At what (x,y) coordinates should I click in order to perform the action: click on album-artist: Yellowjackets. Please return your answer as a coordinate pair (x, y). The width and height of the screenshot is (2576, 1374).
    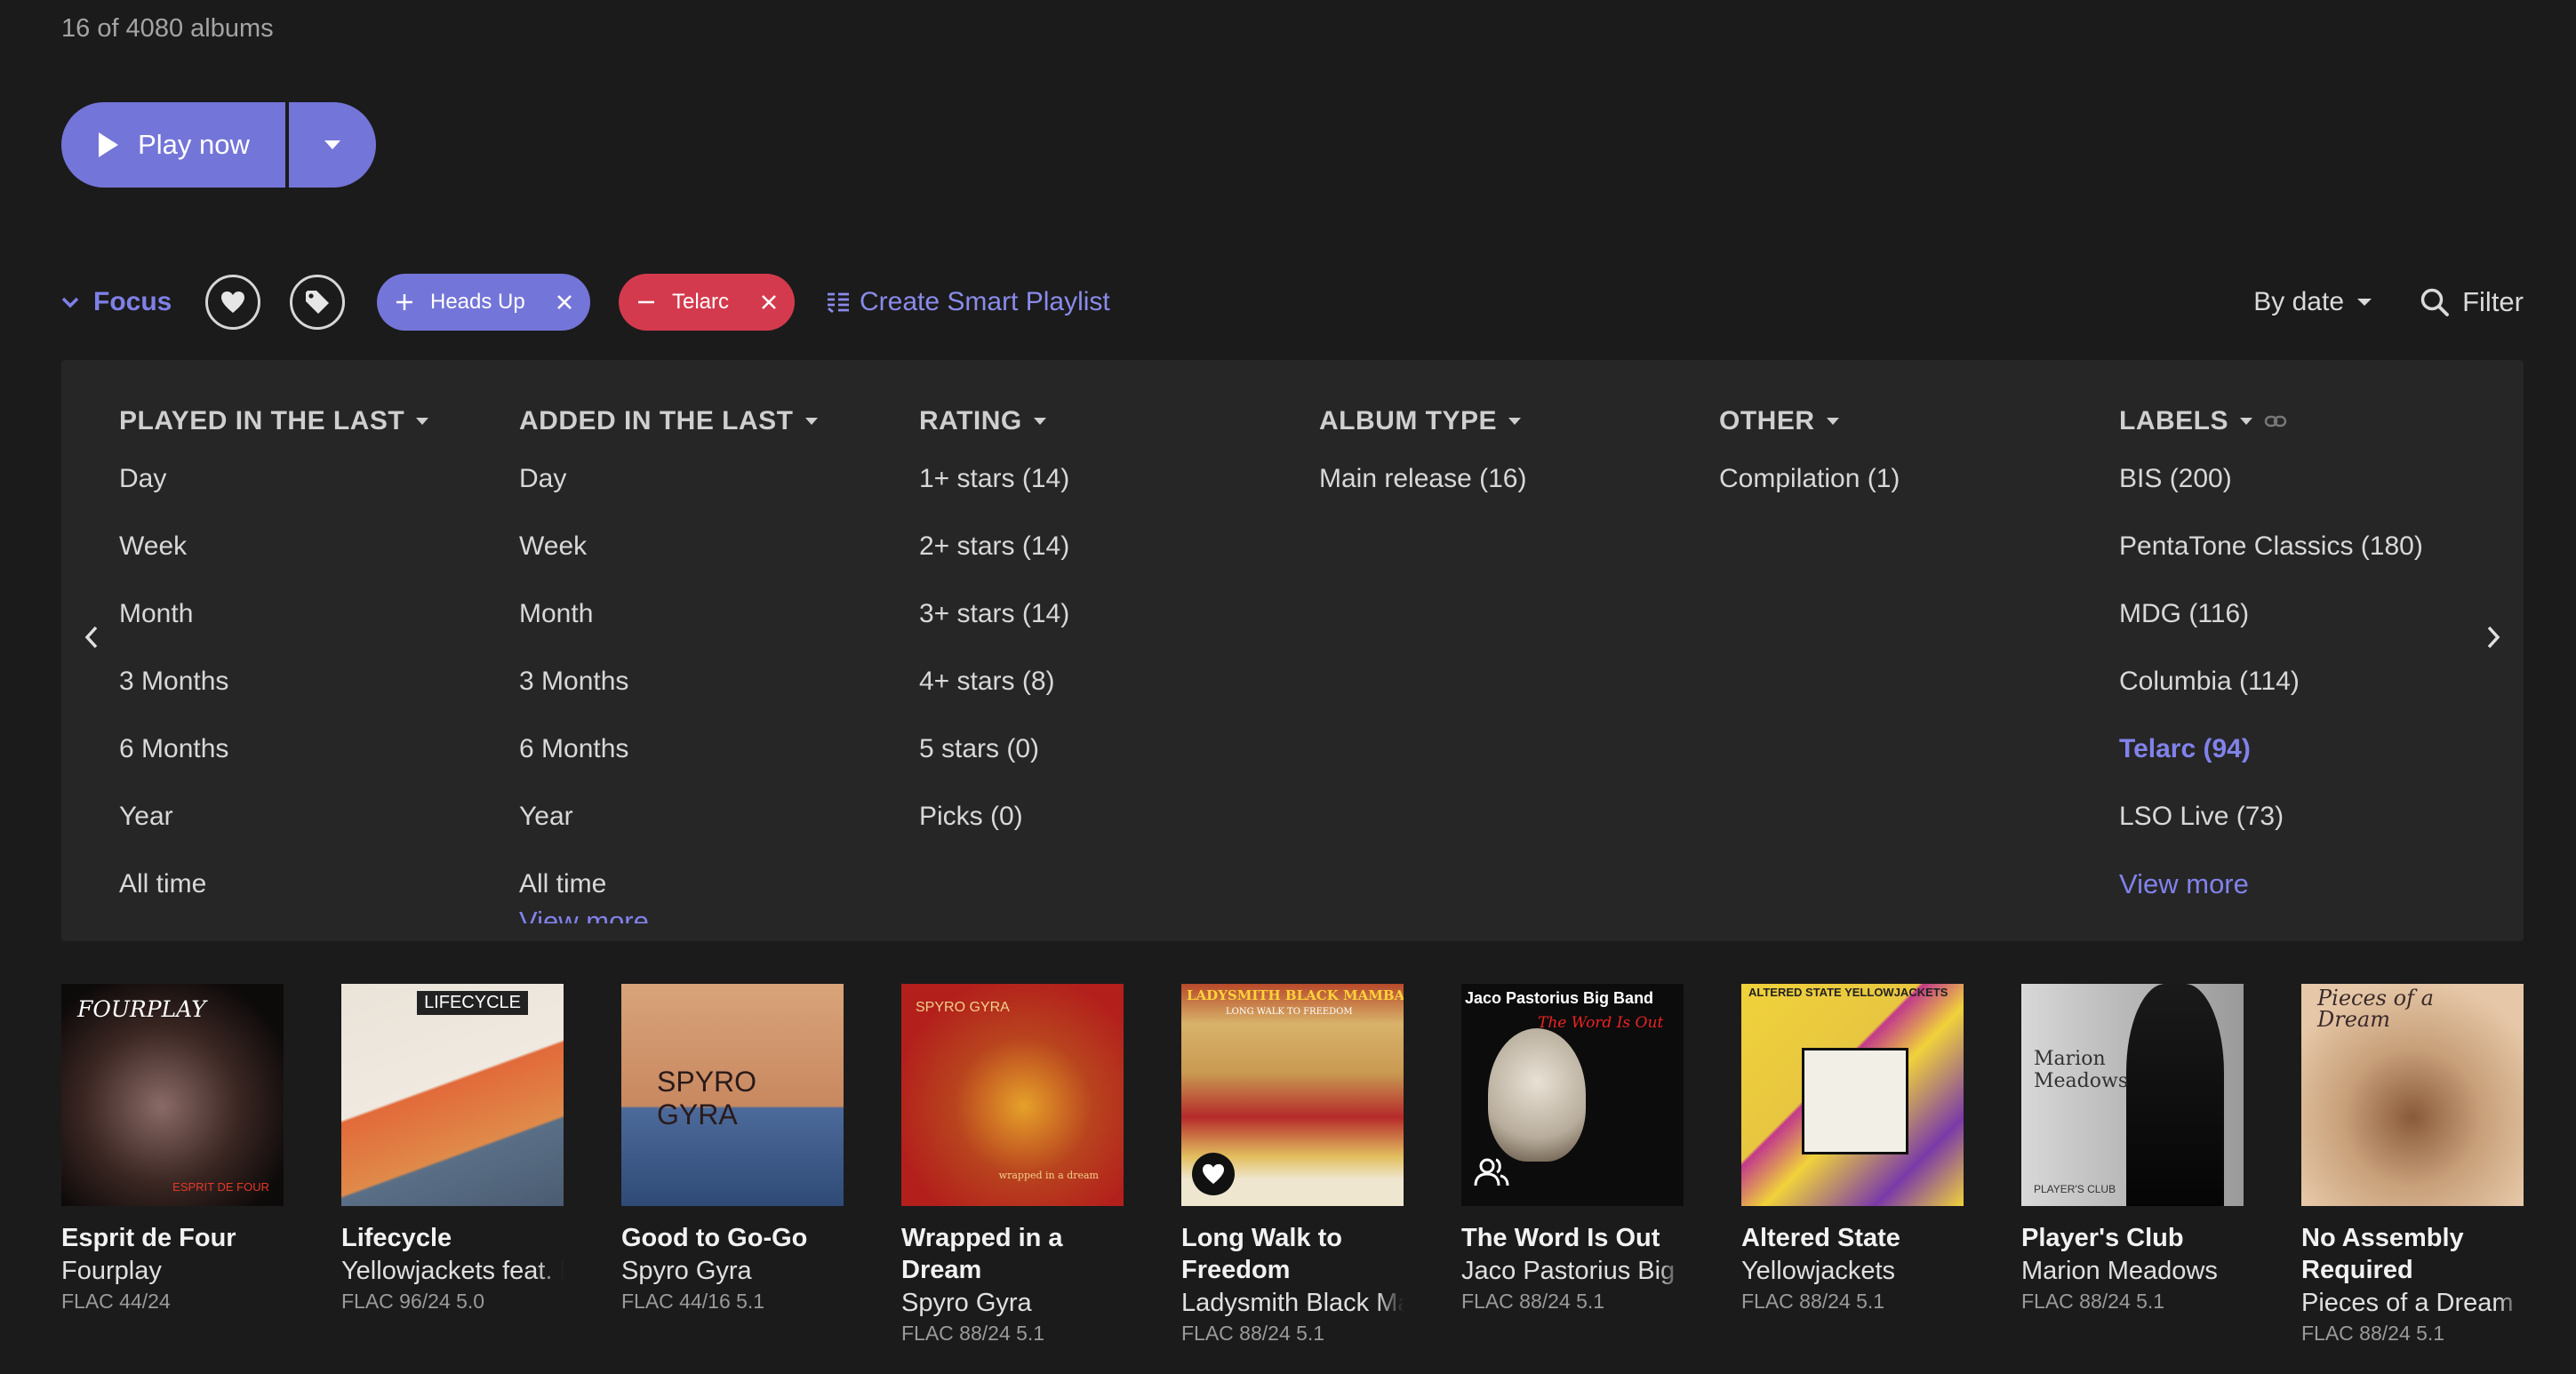
    Looking at the image, I should click on (1852, 1271).